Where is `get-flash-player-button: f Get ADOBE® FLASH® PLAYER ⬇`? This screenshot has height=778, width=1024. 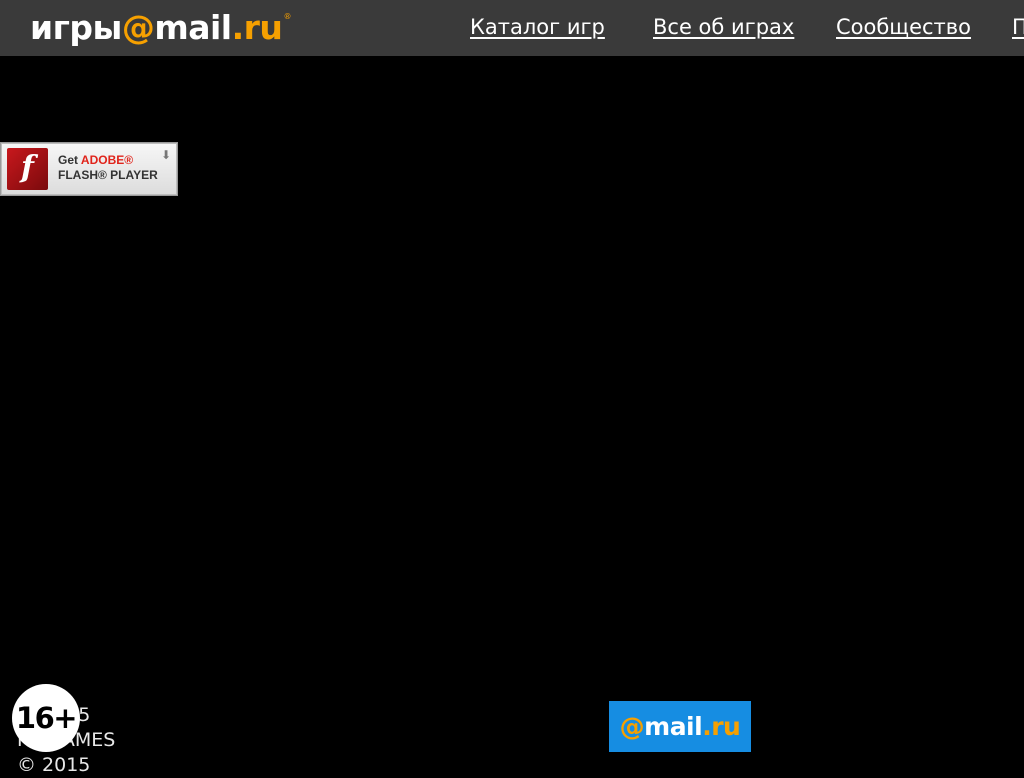
get-flash-player-button: f Get ADOBE® FLASH® PLAYER ⬇ is located at coordinates (89, 169).